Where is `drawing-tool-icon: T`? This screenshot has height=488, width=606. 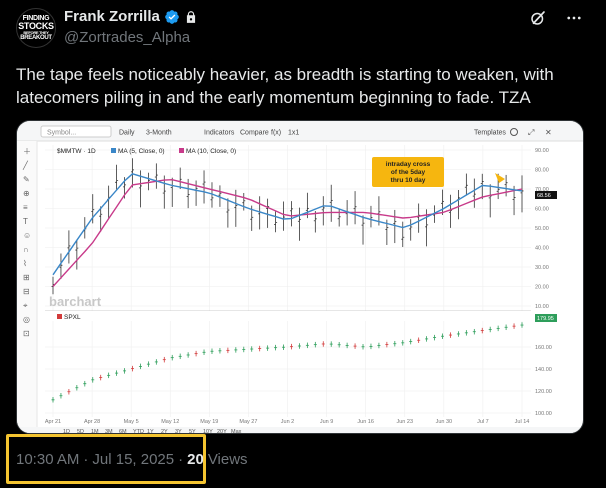
drawing-tool-icon: T is located at coordinates (25, 221).